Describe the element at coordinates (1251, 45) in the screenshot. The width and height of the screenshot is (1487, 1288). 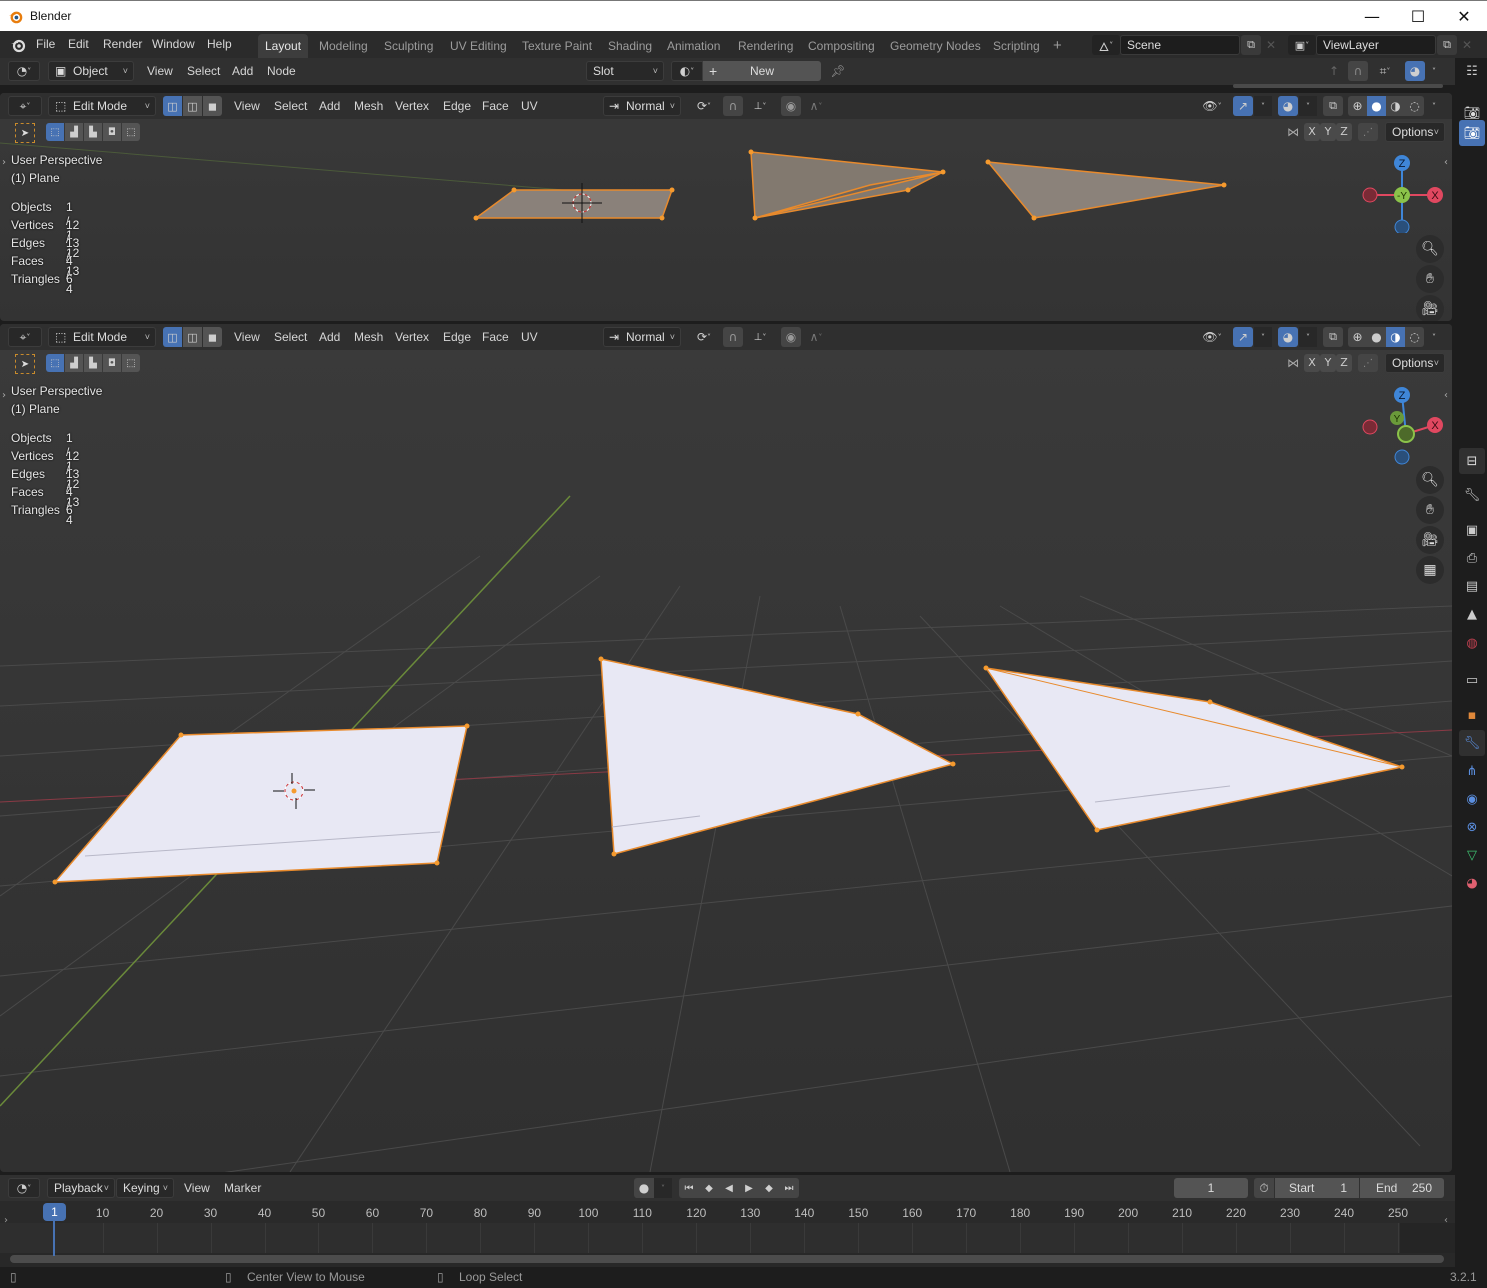
I see `copy-scene-icon: ⧉` at that location.